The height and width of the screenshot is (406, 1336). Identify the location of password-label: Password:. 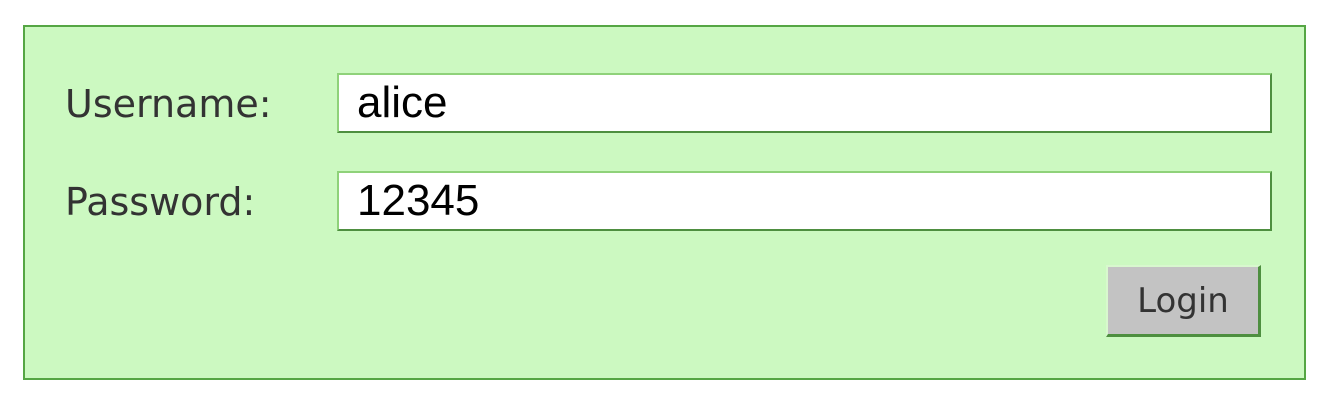
(160, 202).